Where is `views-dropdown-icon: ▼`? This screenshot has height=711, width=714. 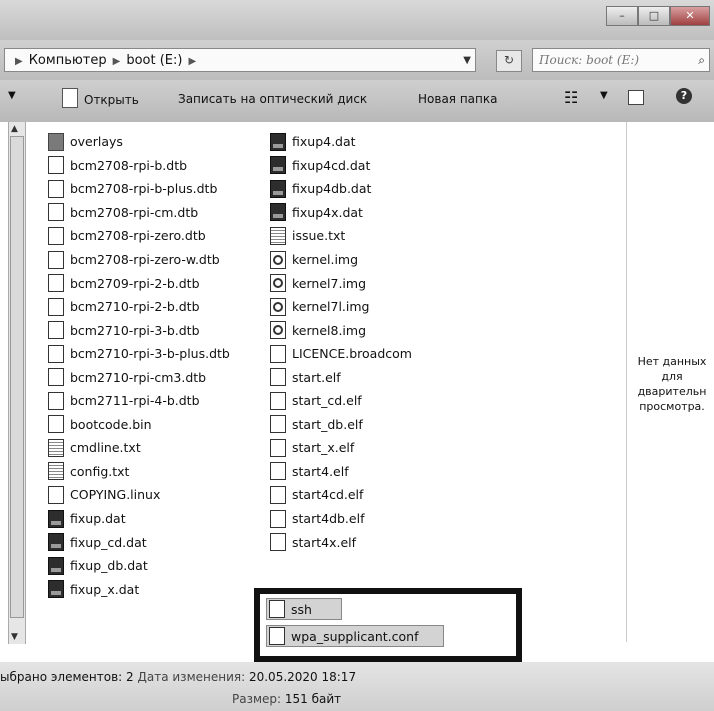
views-dropdown-icon: ▼ is located at coordinates (604, 95).